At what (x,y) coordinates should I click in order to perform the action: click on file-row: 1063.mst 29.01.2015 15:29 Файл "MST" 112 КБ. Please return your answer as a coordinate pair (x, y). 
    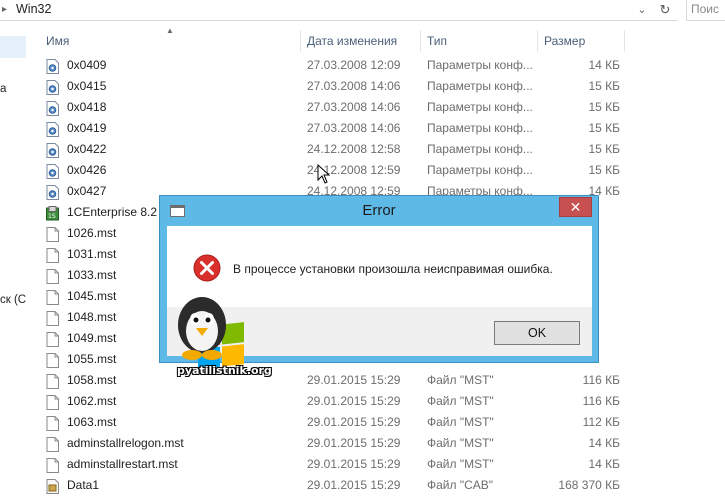
    Looking at the image, I should click on (332, 423).